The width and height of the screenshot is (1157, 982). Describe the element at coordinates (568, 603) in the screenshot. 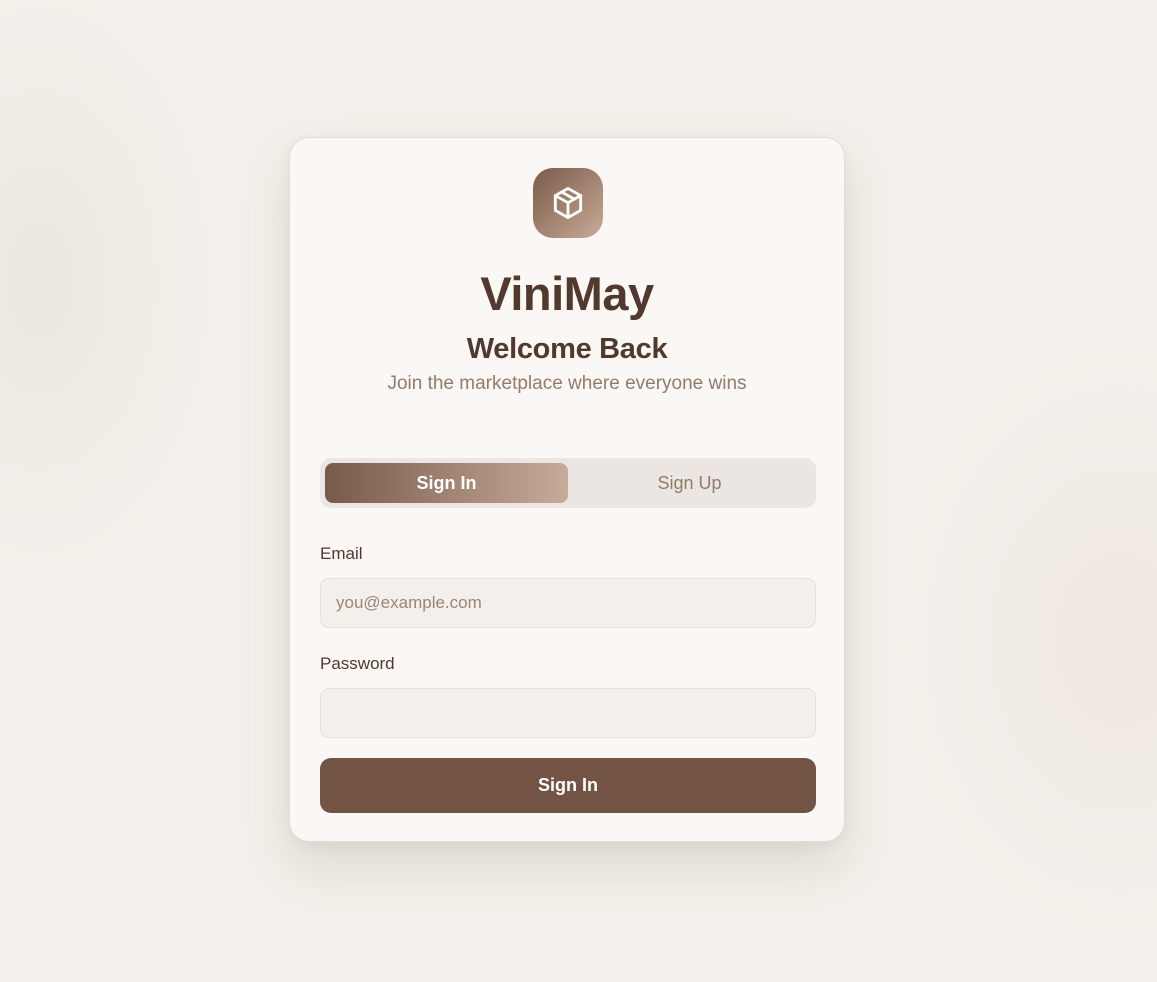

I see `email-field` at that location.